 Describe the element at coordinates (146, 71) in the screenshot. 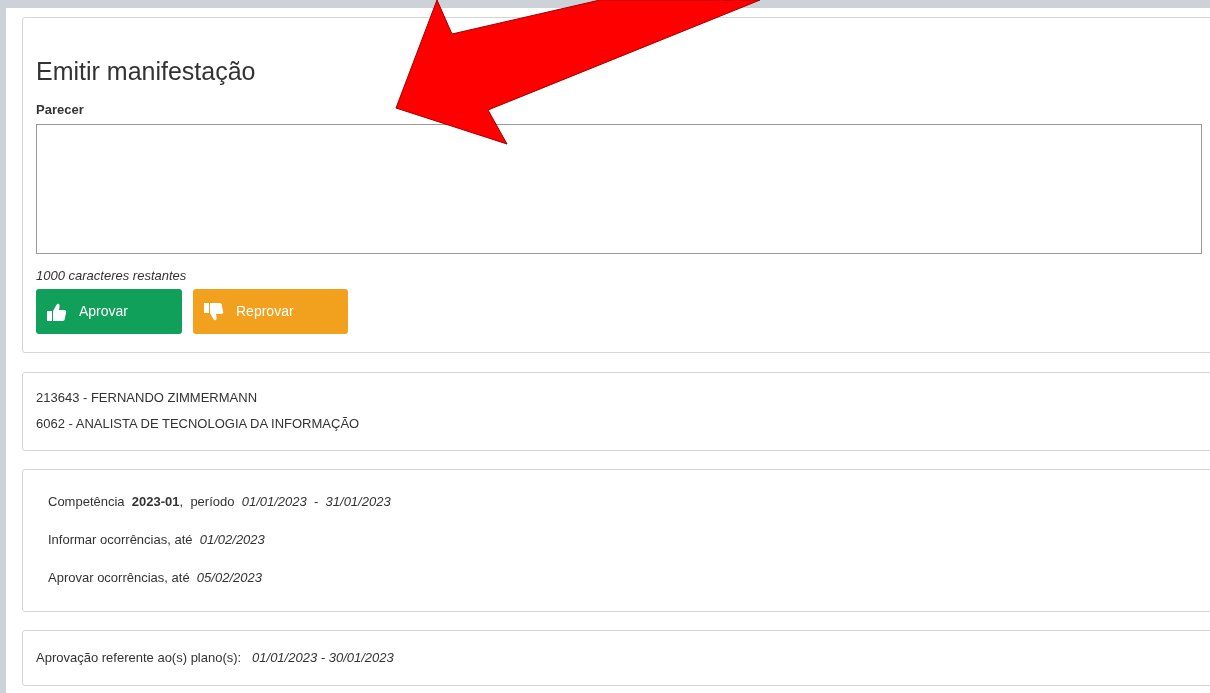

I see `section-title: Emitir manifestação` at that location.